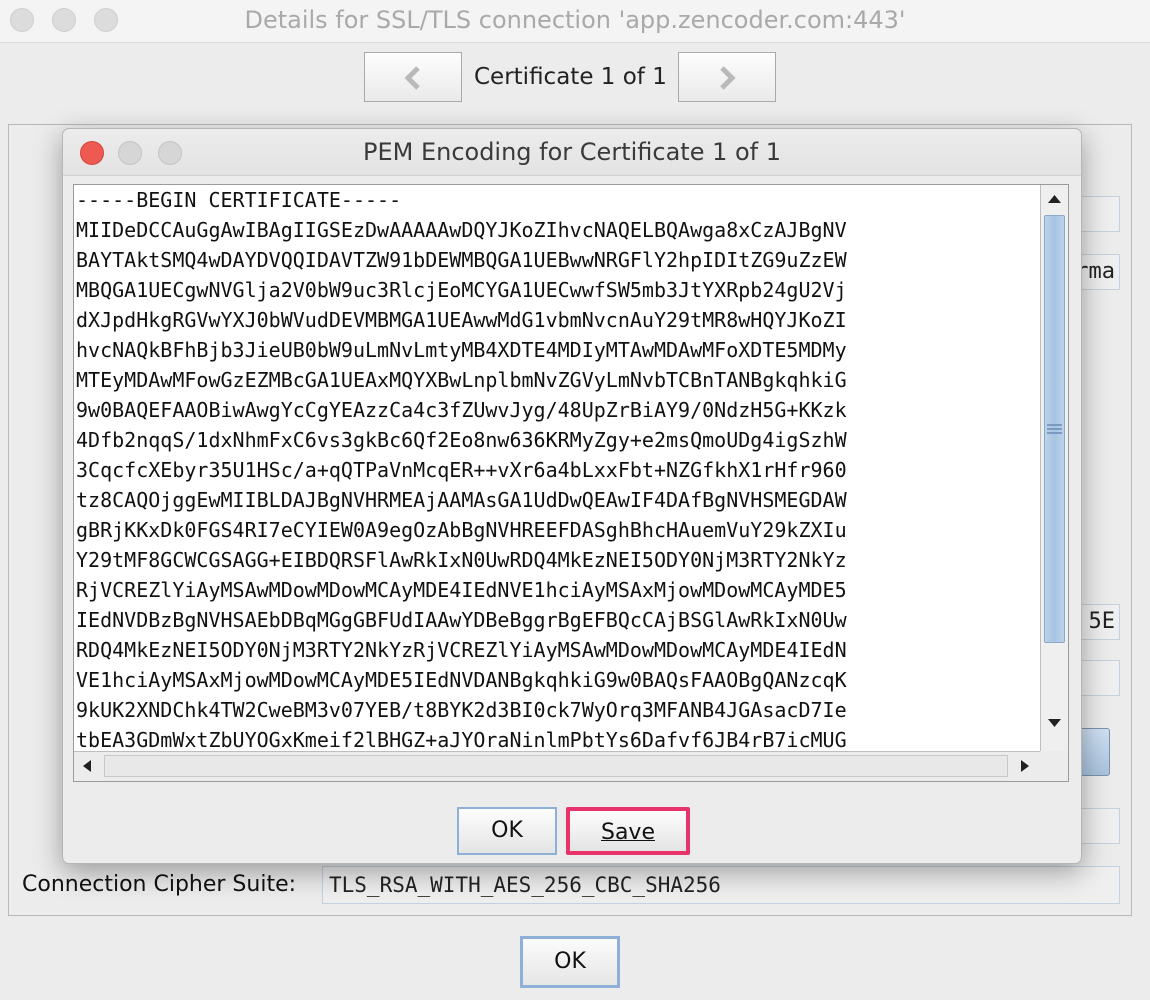  I want to click on vertical-scrollbar, so click(1054, 468).